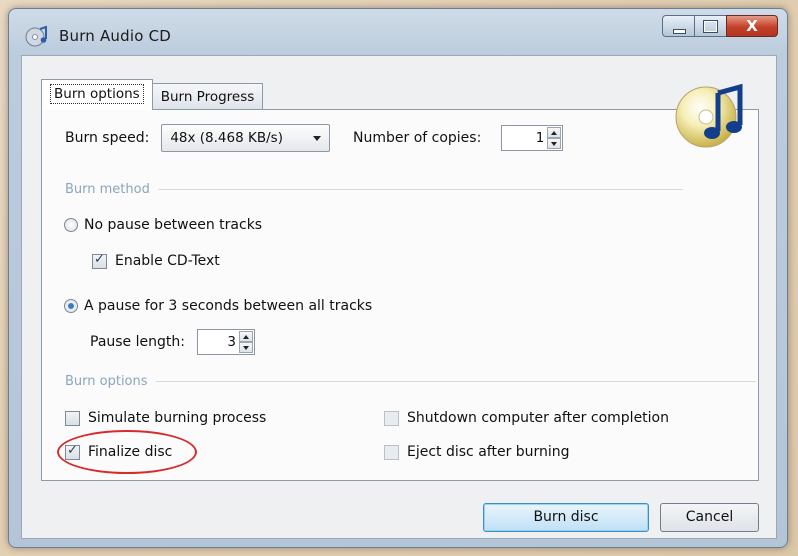 The image size is (798, 556). Describe the element at coordinates (107, 189) in the screenshot. I see `burn-method-group-label: Burn method` at that location.